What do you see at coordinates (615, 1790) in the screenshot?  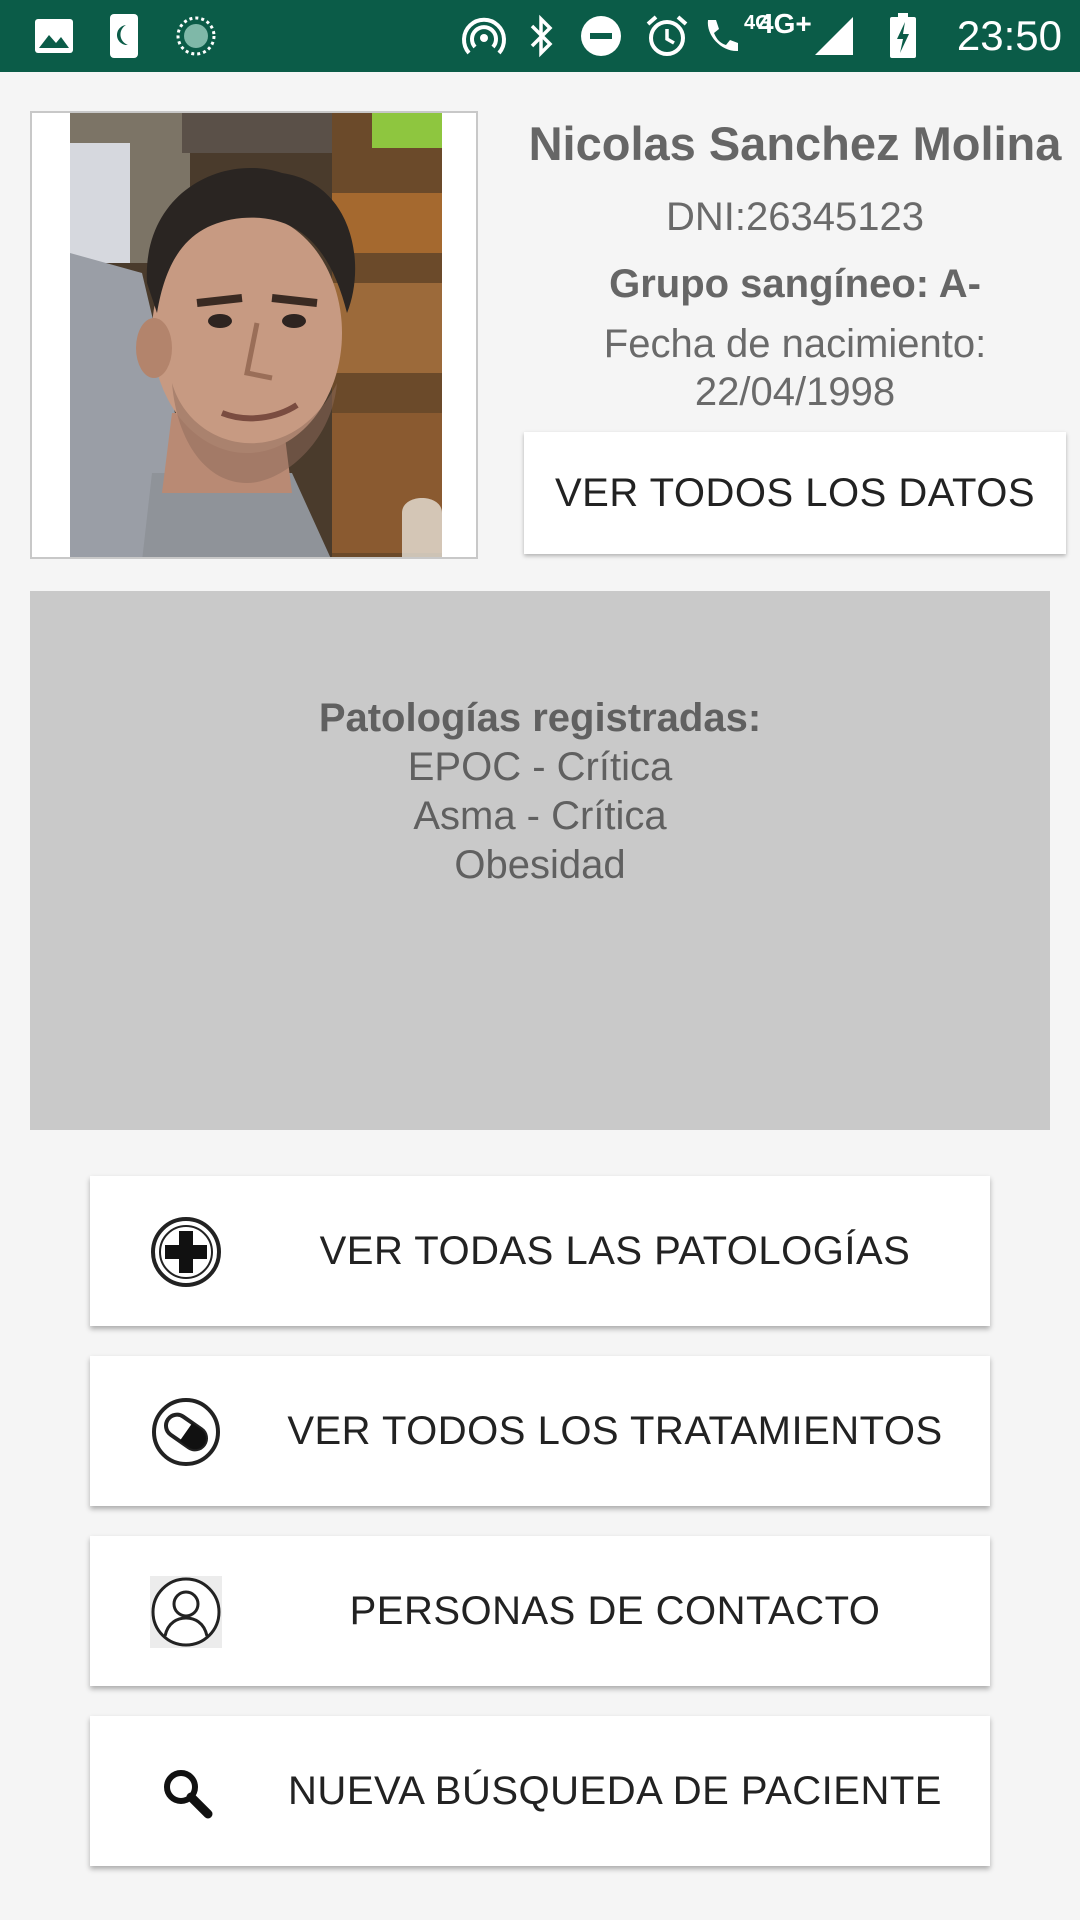 I see `new-patient-search-label: NUEVA BÚSQUEDA DE PACIENTE` at bounding box center [615, 1790].